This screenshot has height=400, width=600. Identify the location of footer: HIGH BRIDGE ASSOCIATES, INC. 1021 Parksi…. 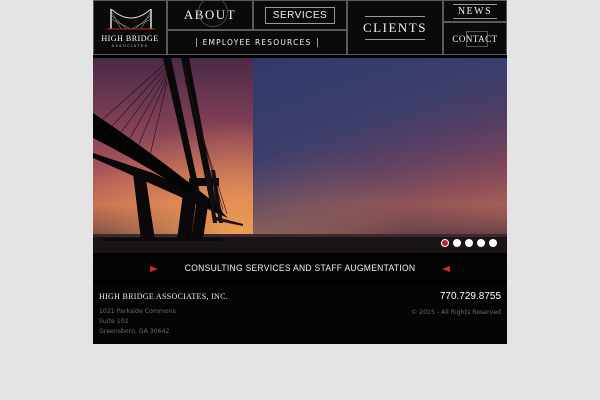
(300, 313).